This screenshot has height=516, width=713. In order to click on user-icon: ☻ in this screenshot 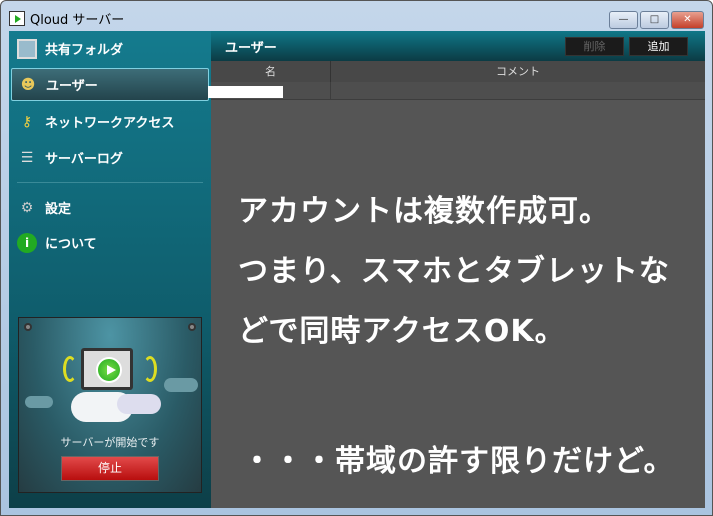, I will do `click(28, 84)`.